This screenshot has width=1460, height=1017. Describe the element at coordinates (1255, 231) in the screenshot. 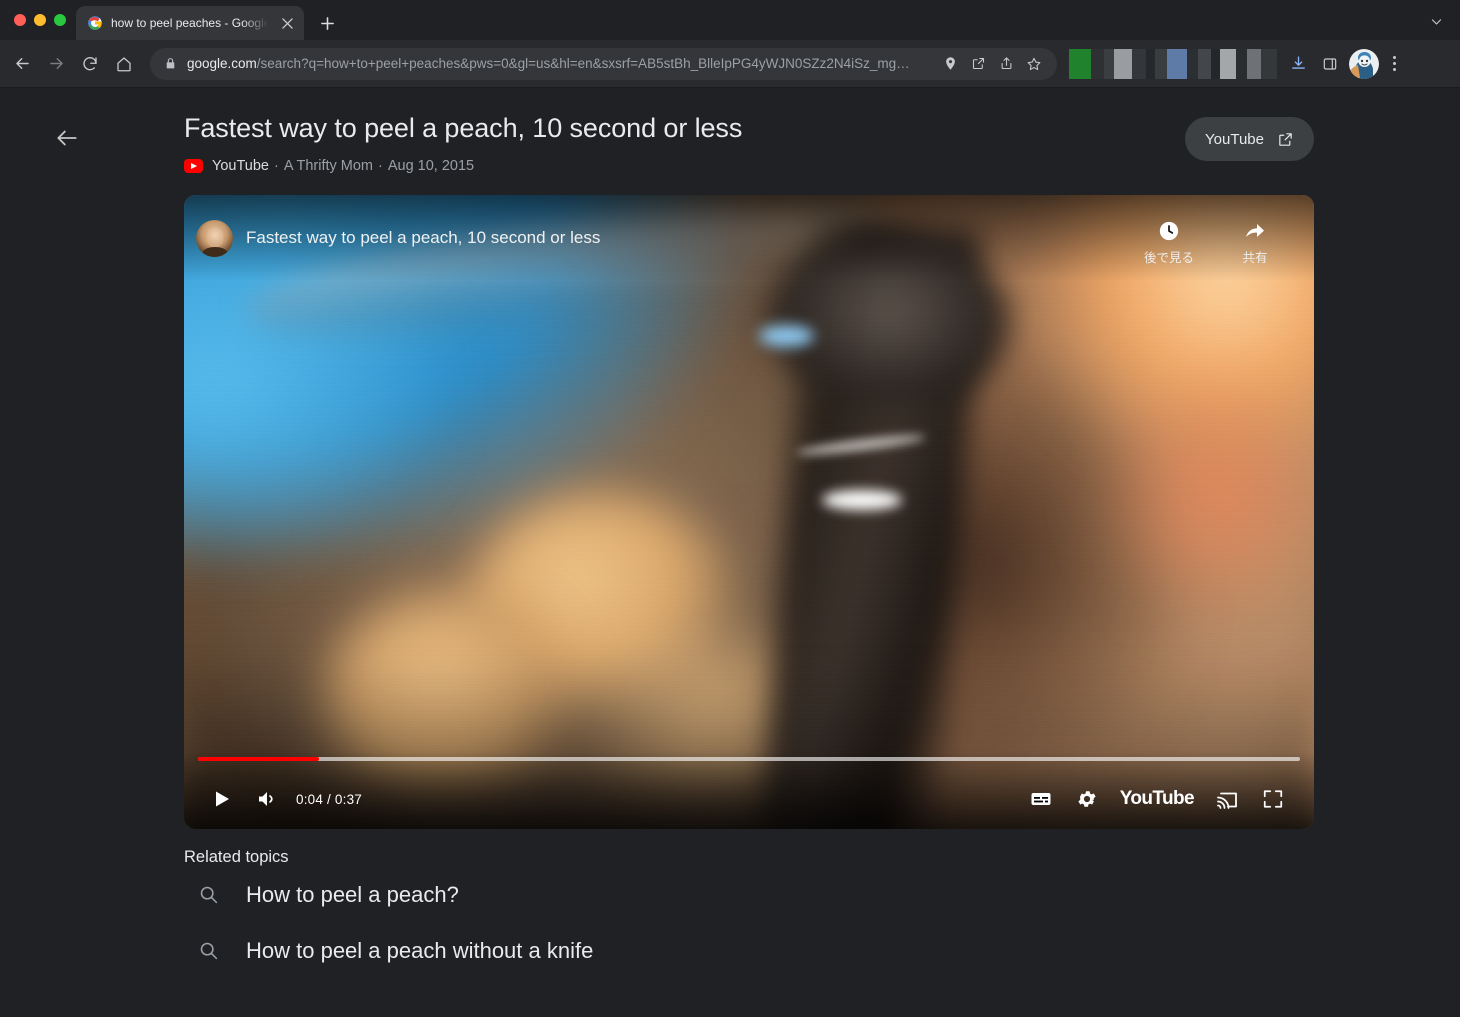

I see `share-arrow-icon` at that location.